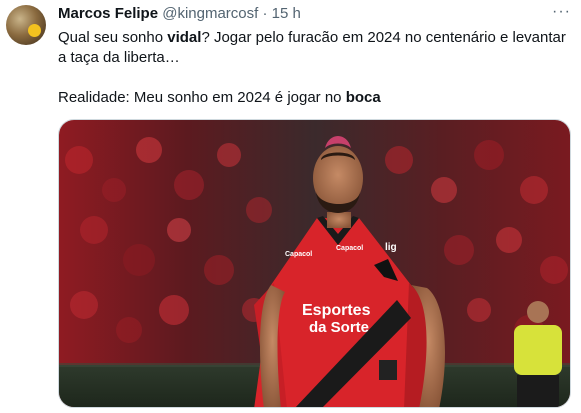 The width and height of the screenshot is (581, 413). What do you see at coordinates (336, 310) in the screenshot?
I see `jersey-sponsor-top: Esportes` at bounding box center [336, 310].